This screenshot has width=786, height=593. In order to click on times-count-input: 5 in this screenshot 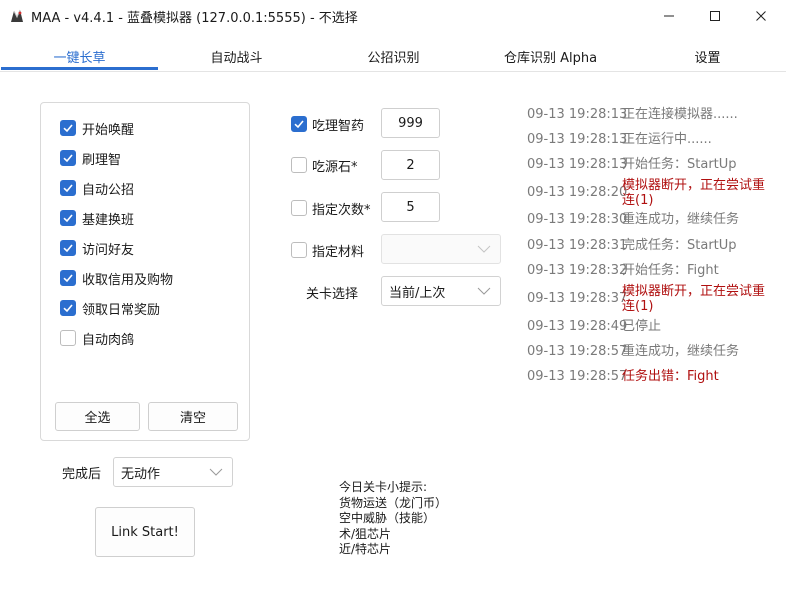, I will do `click(410, 207)`.